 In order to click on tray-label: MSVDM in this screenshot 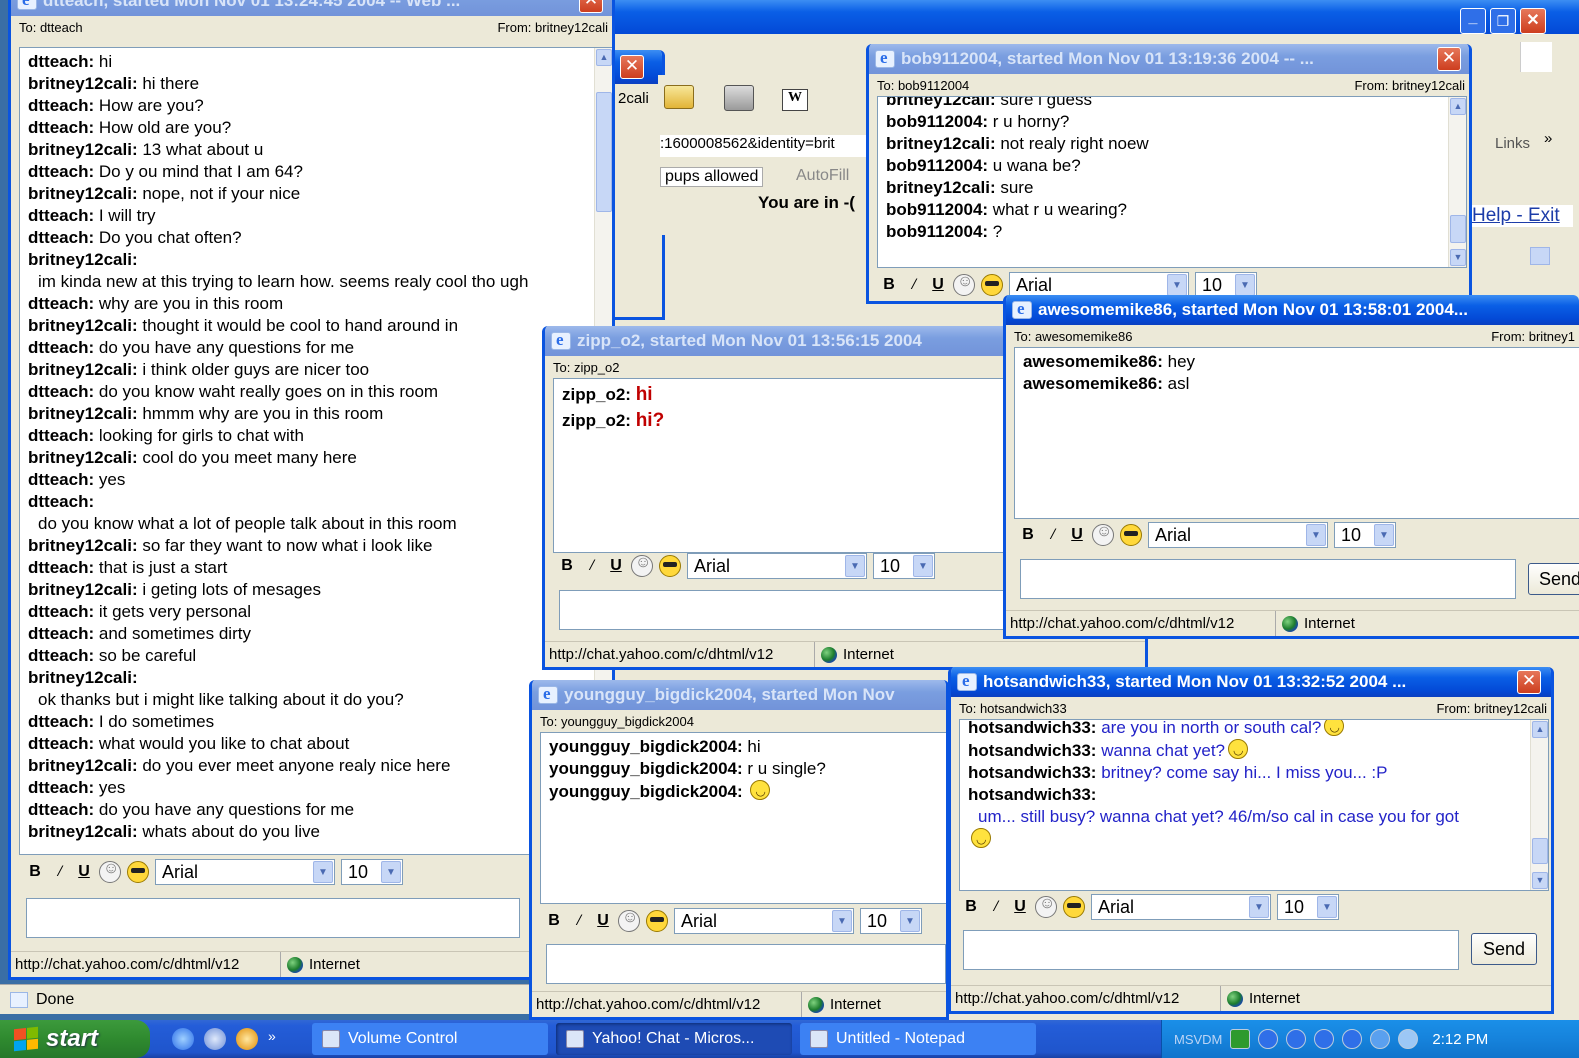, I will do `click(1198, 1039)`.